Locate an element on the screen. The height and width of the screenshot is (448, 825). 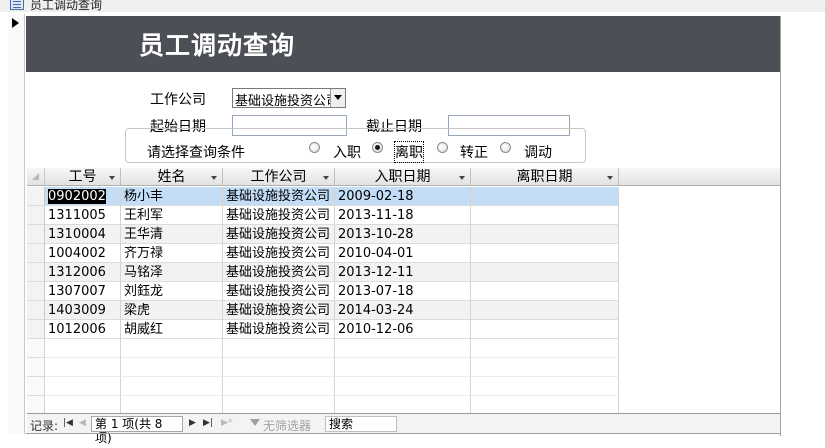
previous-record-icon: ◀ is located at coordinates (82, 423).